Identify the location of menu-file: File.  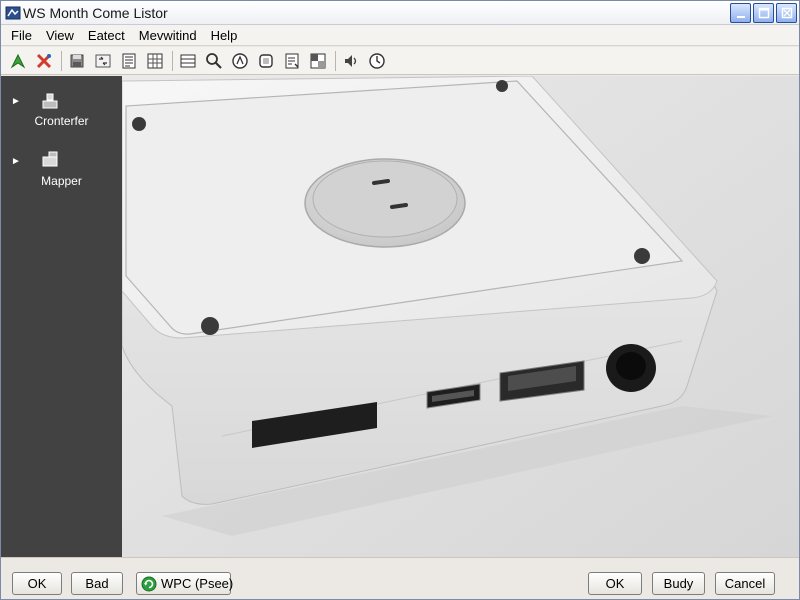
(21, 35).